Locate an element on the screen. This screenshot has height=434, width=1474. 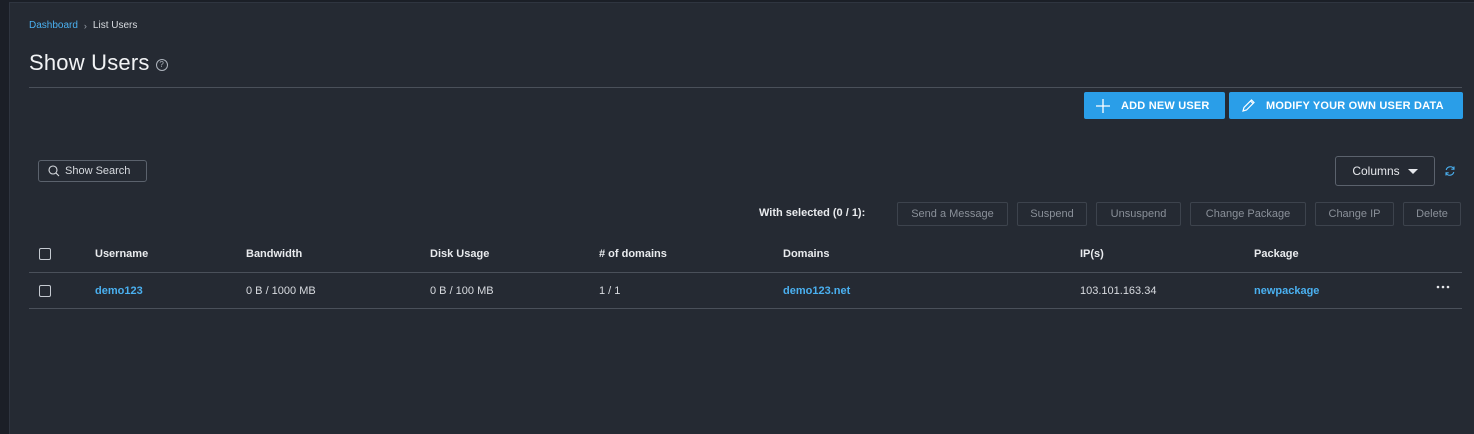
send-message-button: Send a Message is located at coordinates (952, 214).